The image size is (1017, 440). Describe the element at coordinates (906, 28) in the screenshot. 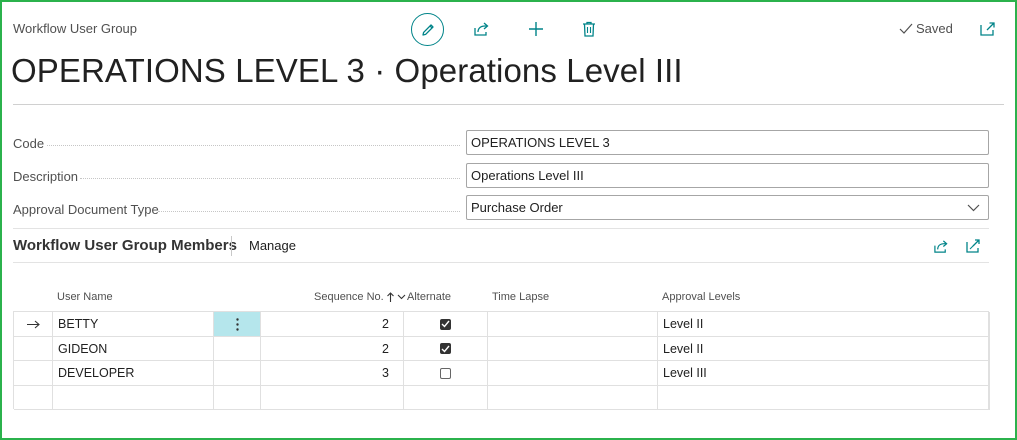

I see `checkmark-icon` at that location.